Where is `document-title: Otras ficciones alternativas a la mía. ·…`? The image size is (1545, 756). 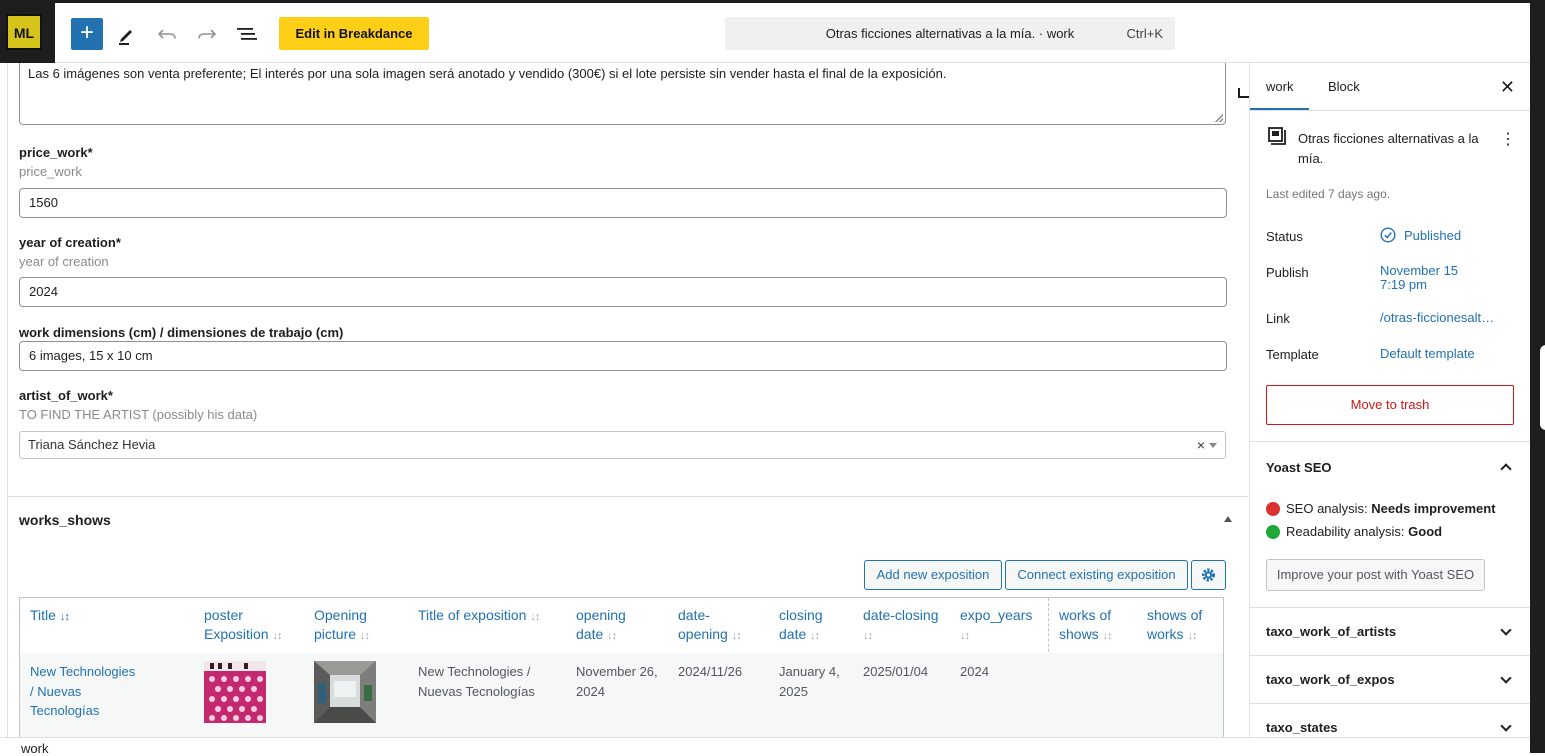 document-title: Otras ficciones alternativas a la mía. ·… is located at coordinates (950, 33).